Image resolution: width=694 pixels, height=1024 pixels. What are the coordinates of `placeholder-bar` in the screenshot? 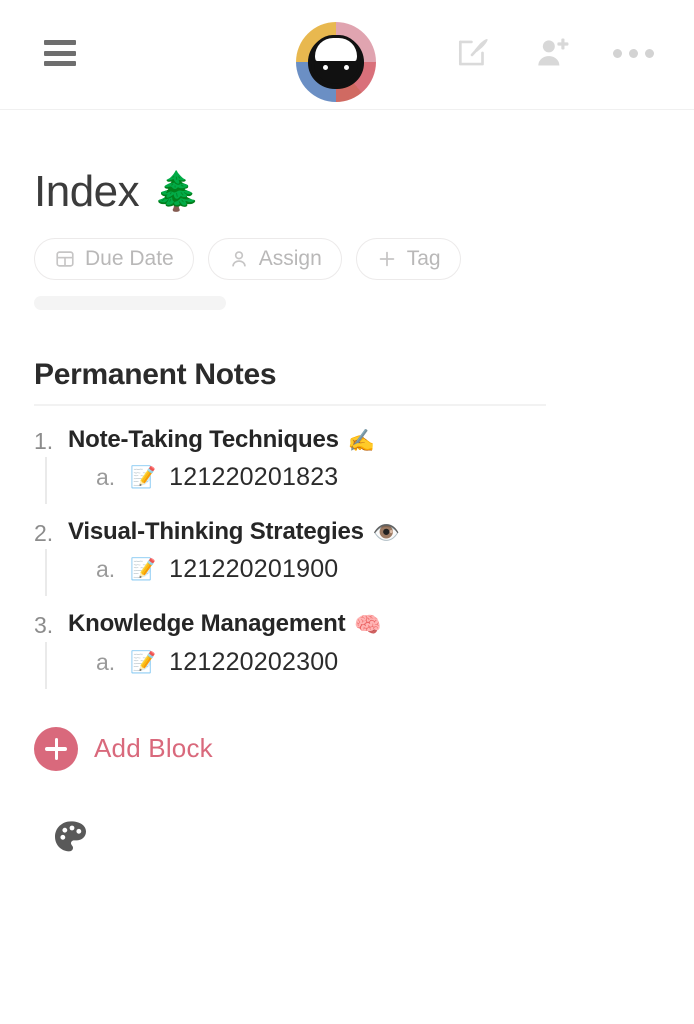 It's located at (130, 303).